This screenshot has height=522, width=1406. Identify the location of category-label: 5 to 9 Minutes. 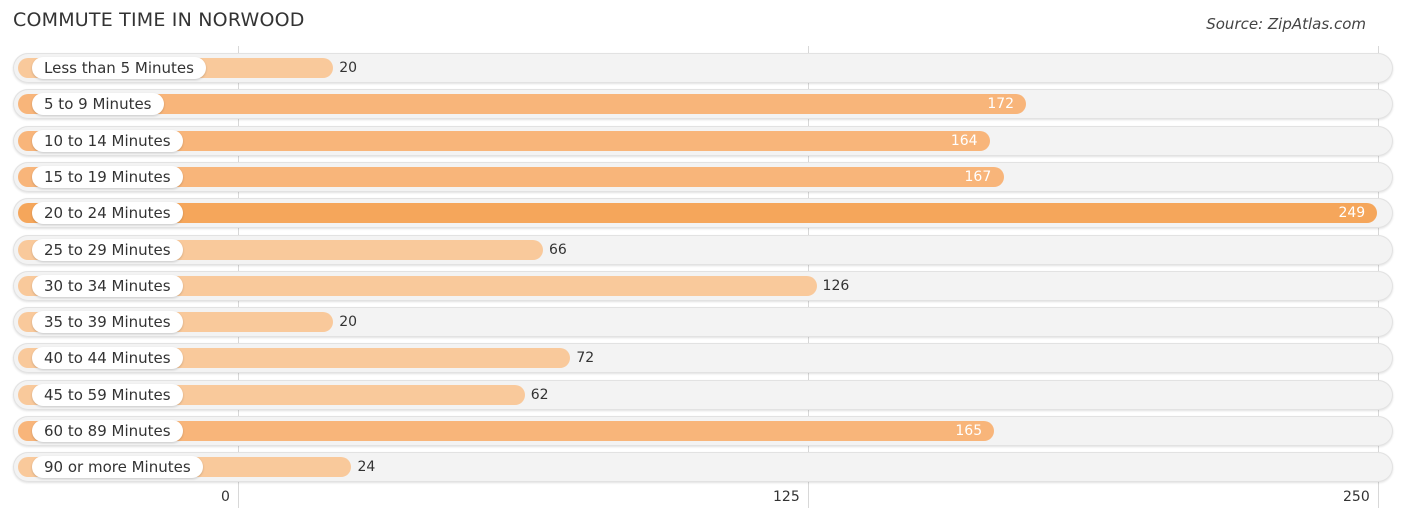
(98, 104).